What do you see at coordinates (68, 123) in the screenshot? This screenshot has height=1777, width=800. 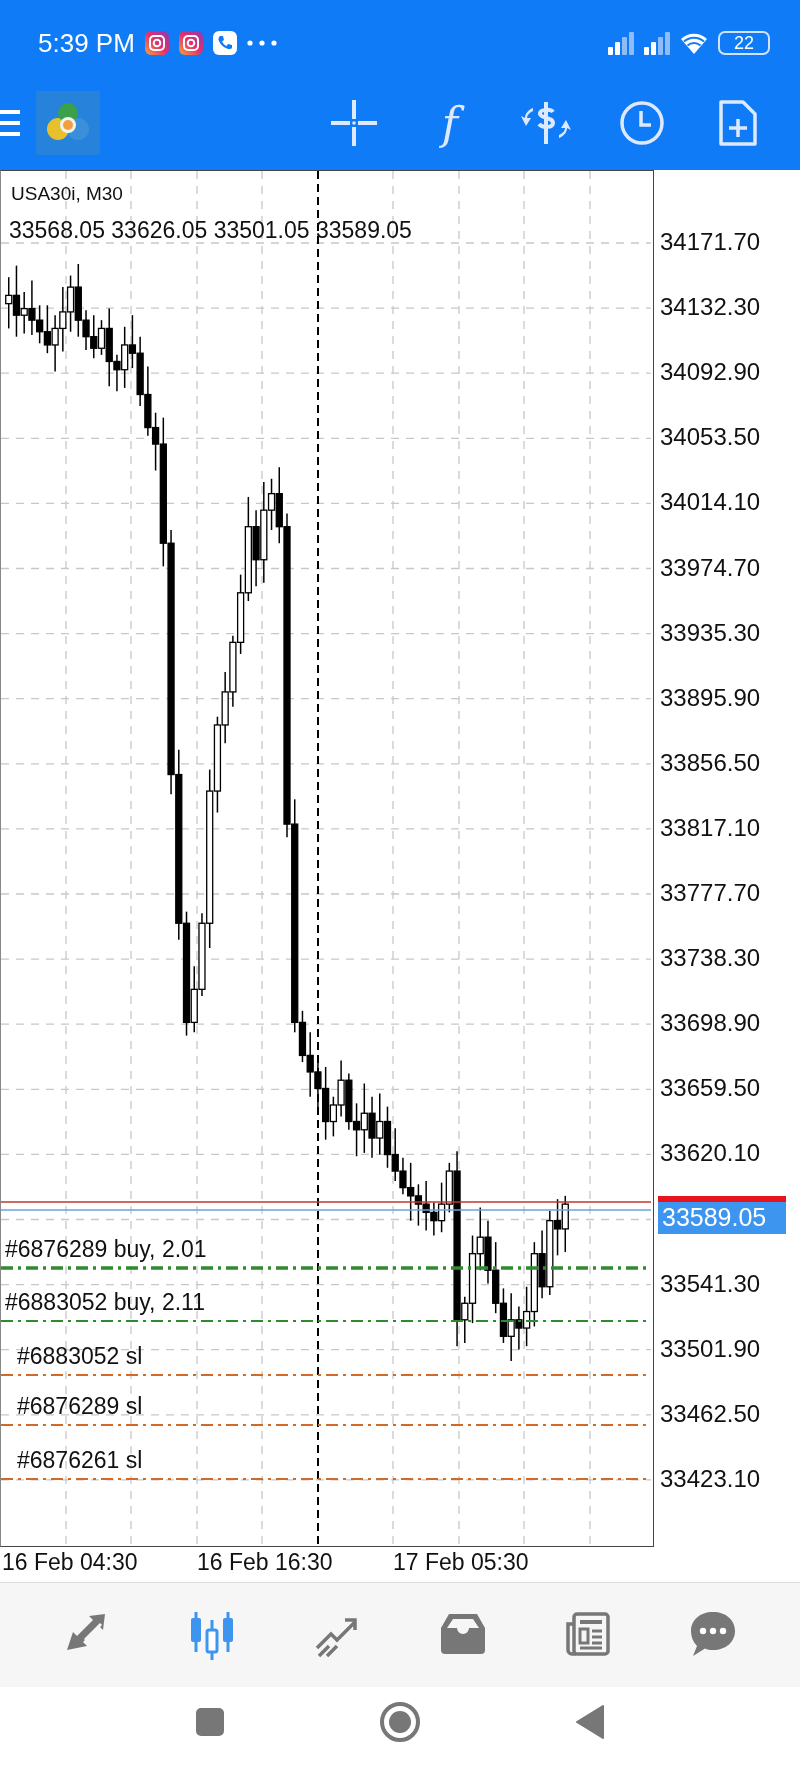 I see `app-logo` at bounding box center [68, 123].